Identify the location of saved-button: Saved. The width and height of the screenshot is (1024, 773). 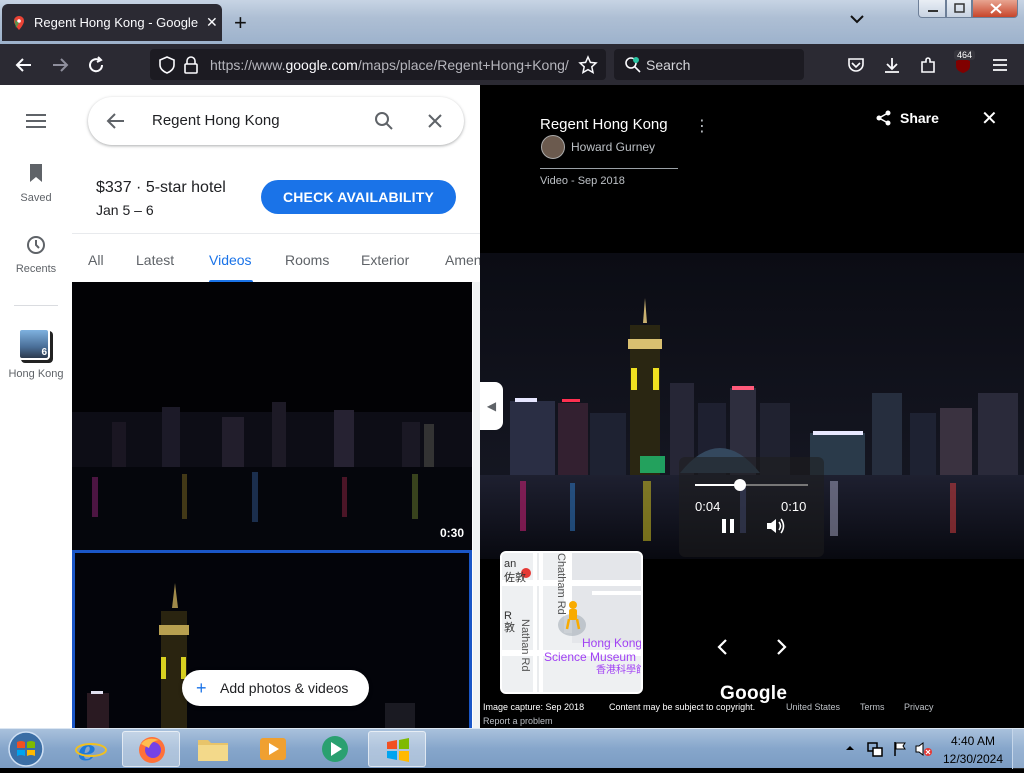
(36, 183).